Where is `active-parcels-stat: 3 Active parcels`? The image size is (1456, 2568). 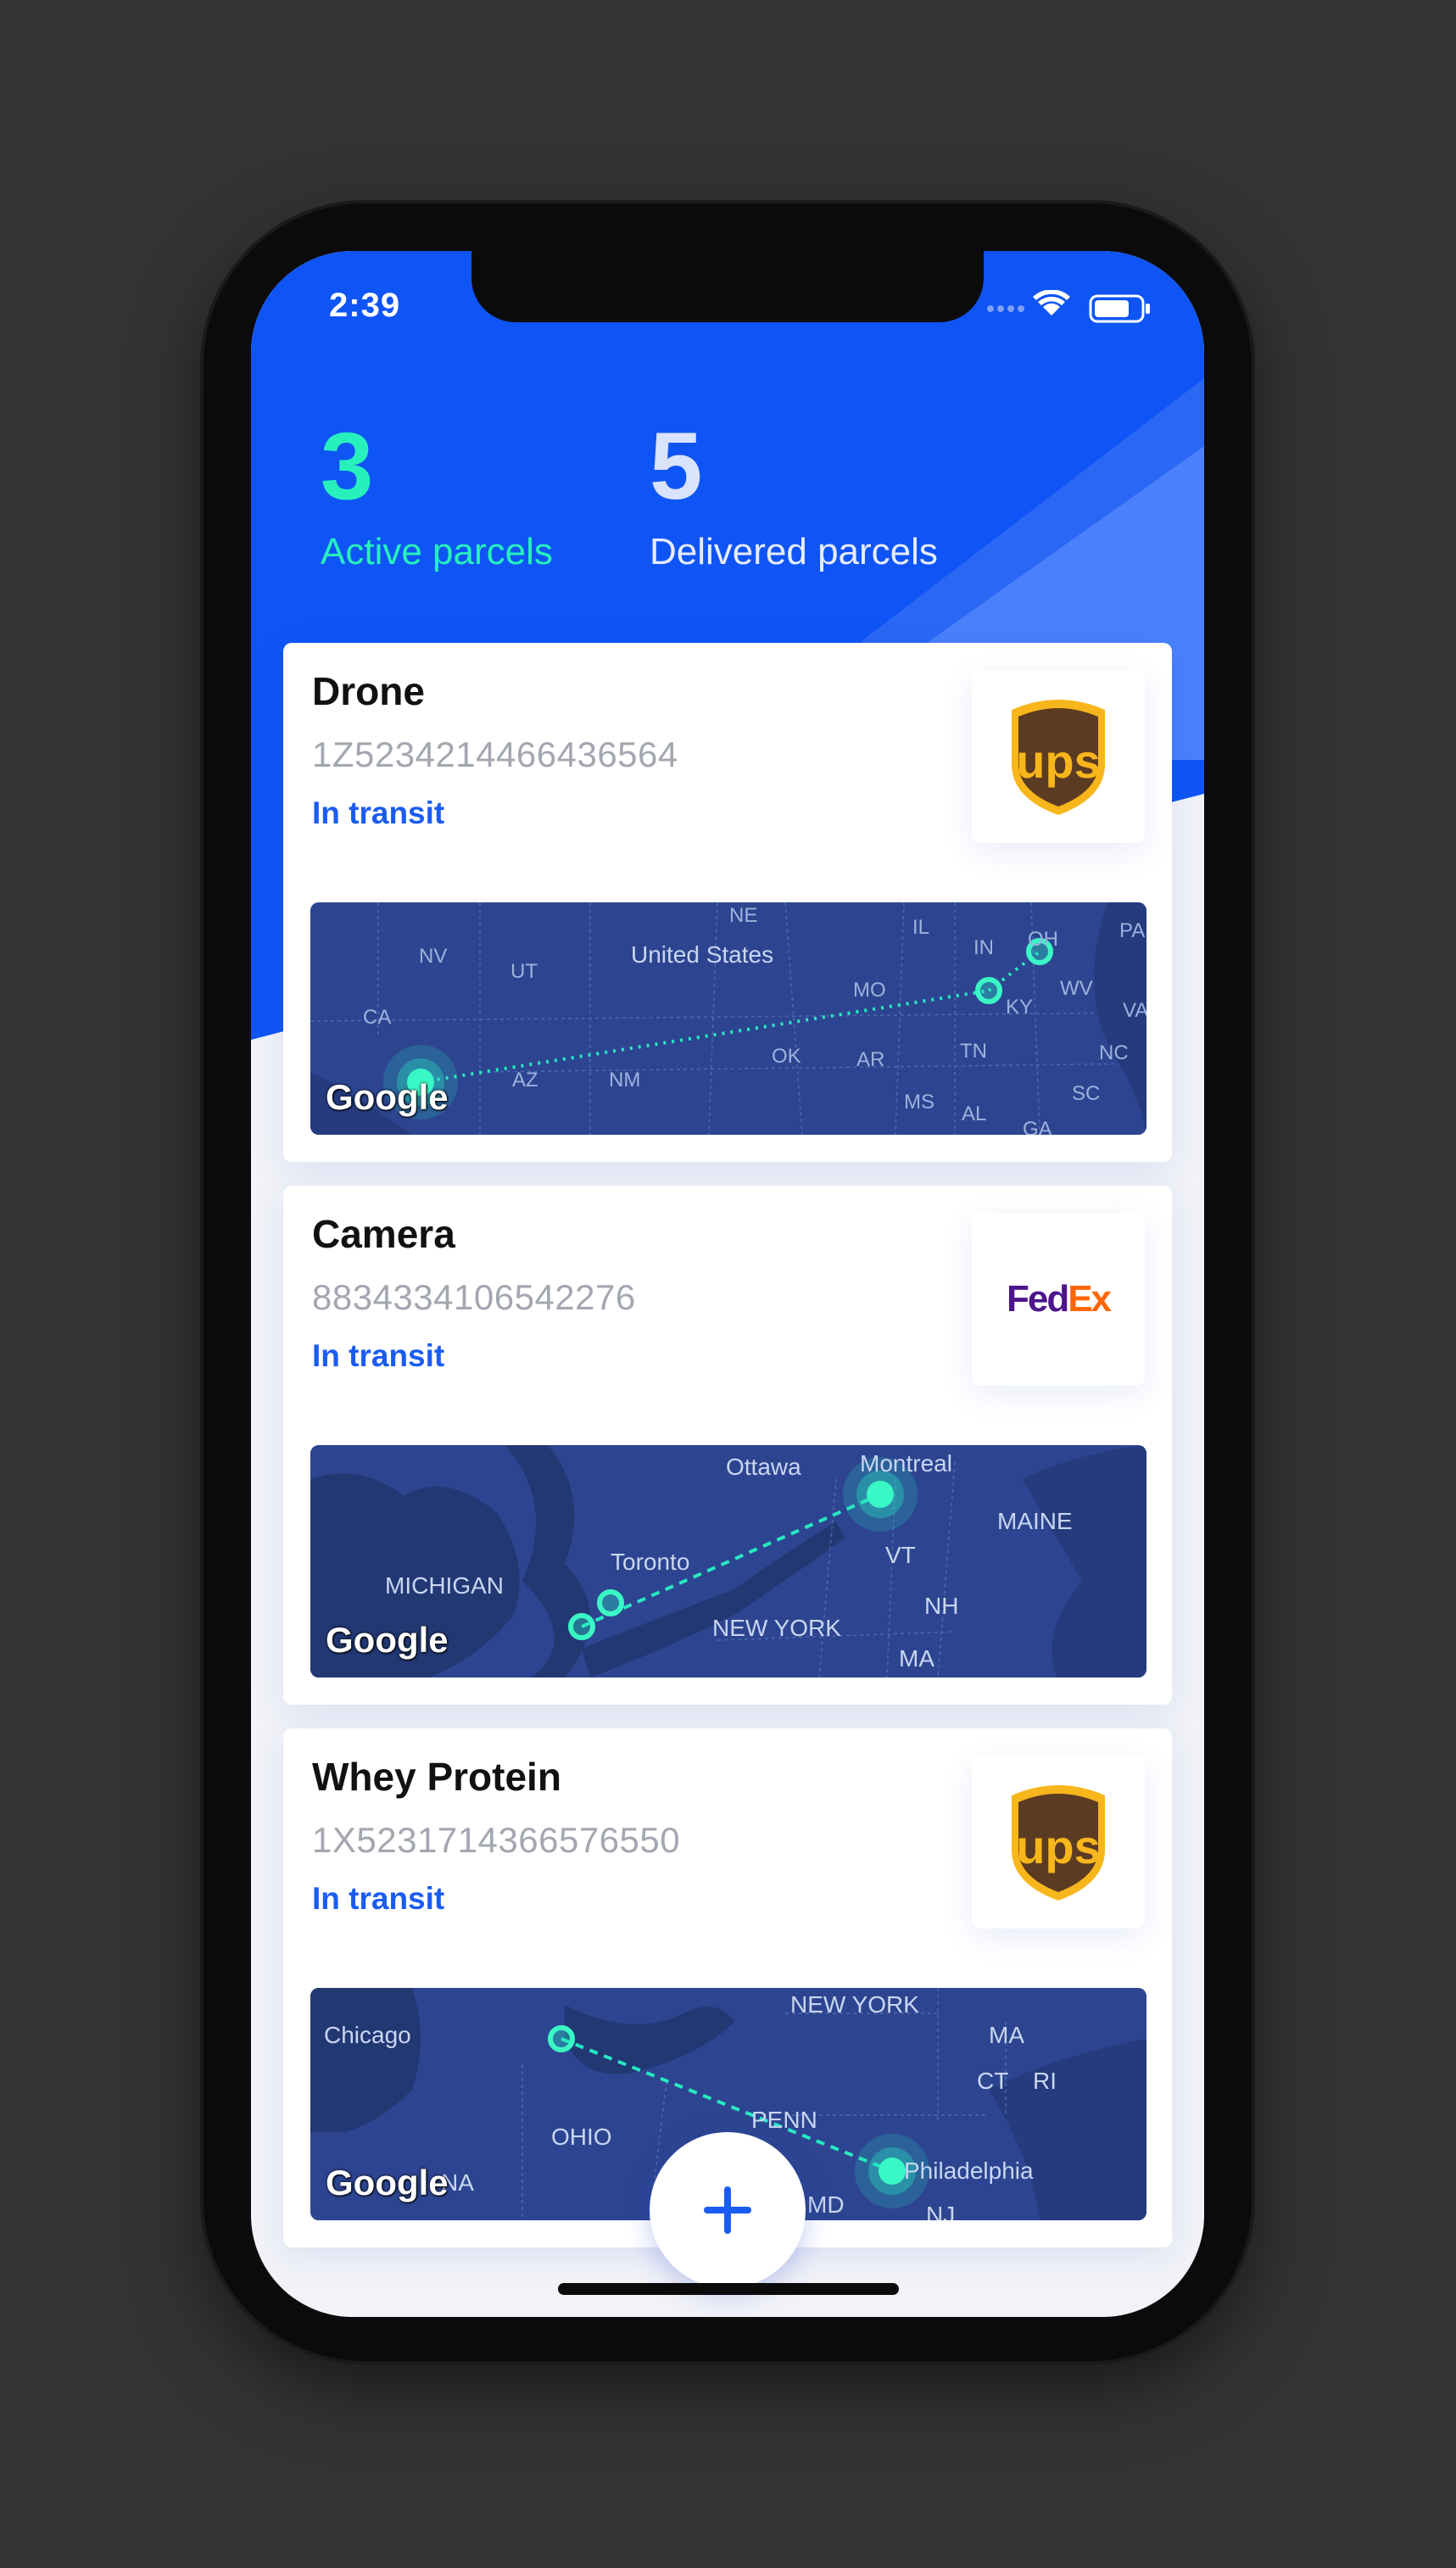 active-parcels-stat: 3 Active parcels is located at coordinates (437, 496).